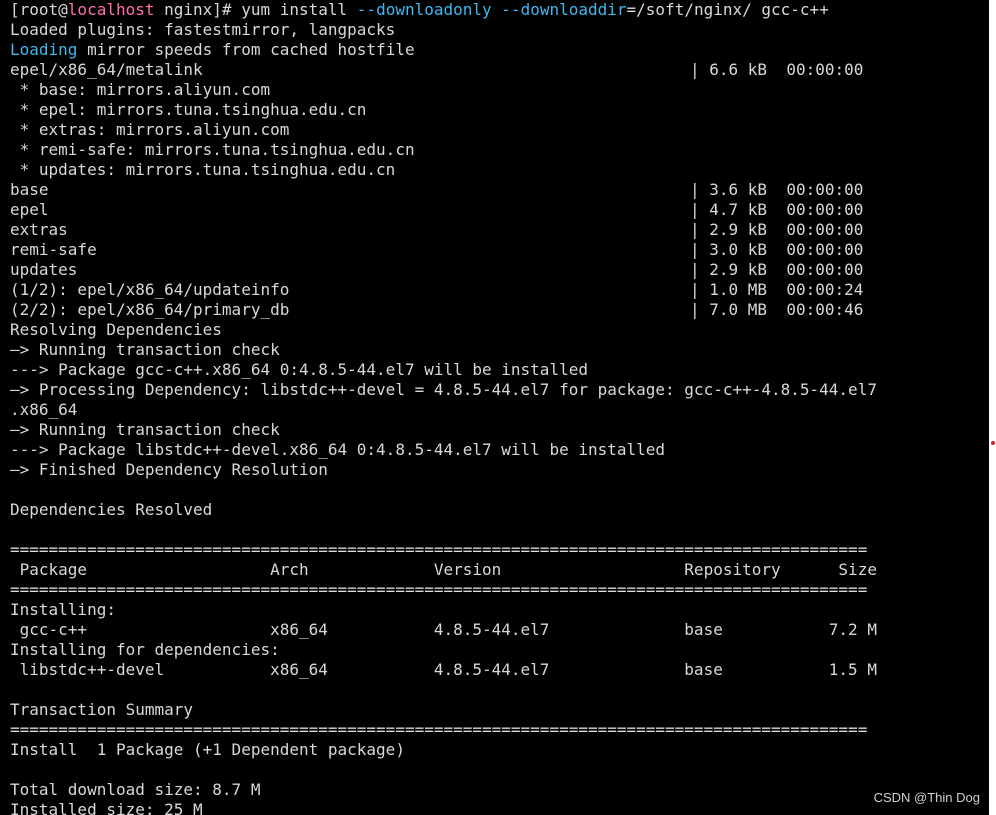 The image size is (996, 815). Describe the element at coordinates (777, 189) in the screenshot. I see `repo-stats: | 3.6 kB 00:00:00` at that location.